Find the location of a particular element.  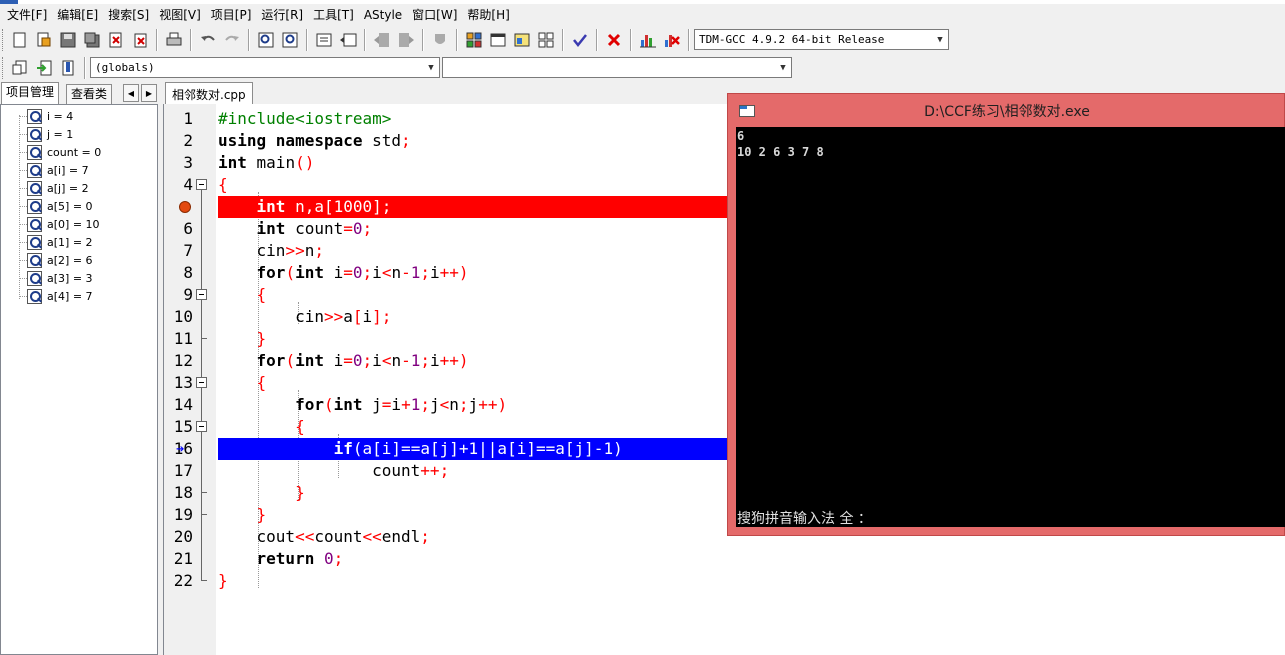

menu-edit: 编辑[E] is located at coordinates (79, 15).